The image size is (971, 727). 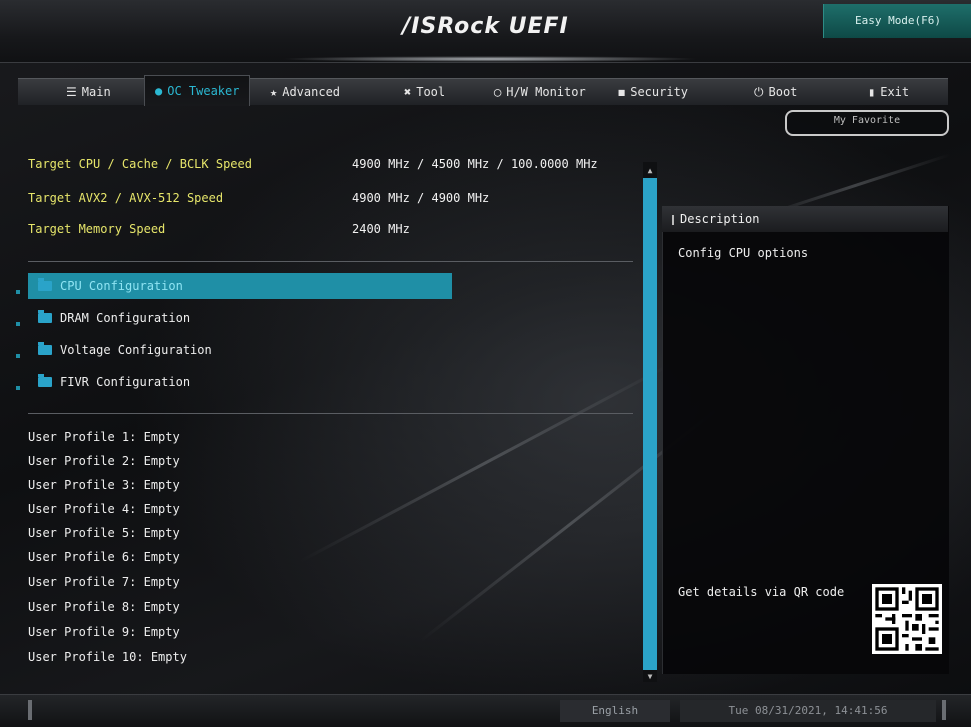 What do you see at coordinates (104, 485) in the screenshot?
I see `user-profile-item: User Profile 3: Empty` at bounding box center [104, 485].